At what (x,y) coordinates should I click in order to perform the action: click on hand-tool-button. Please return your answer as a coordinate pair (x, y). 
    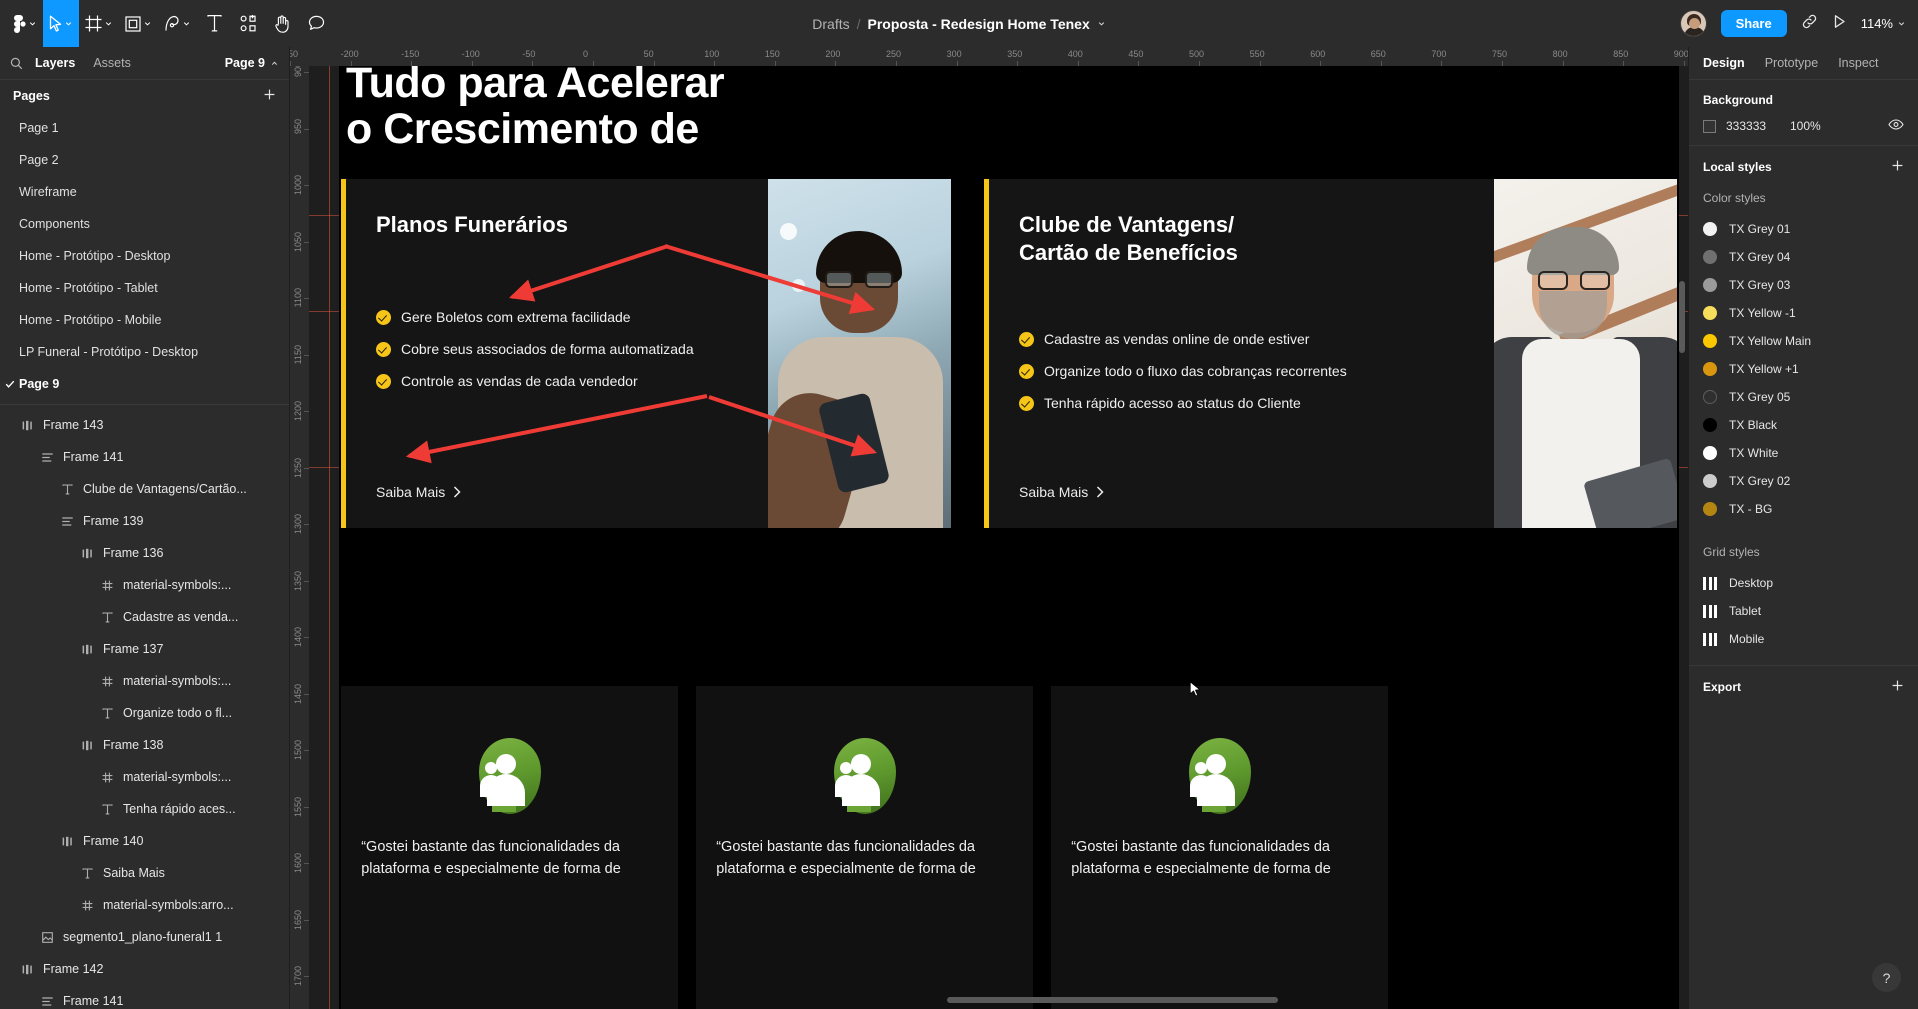
    Looking at the image, I should click on (282, 23).